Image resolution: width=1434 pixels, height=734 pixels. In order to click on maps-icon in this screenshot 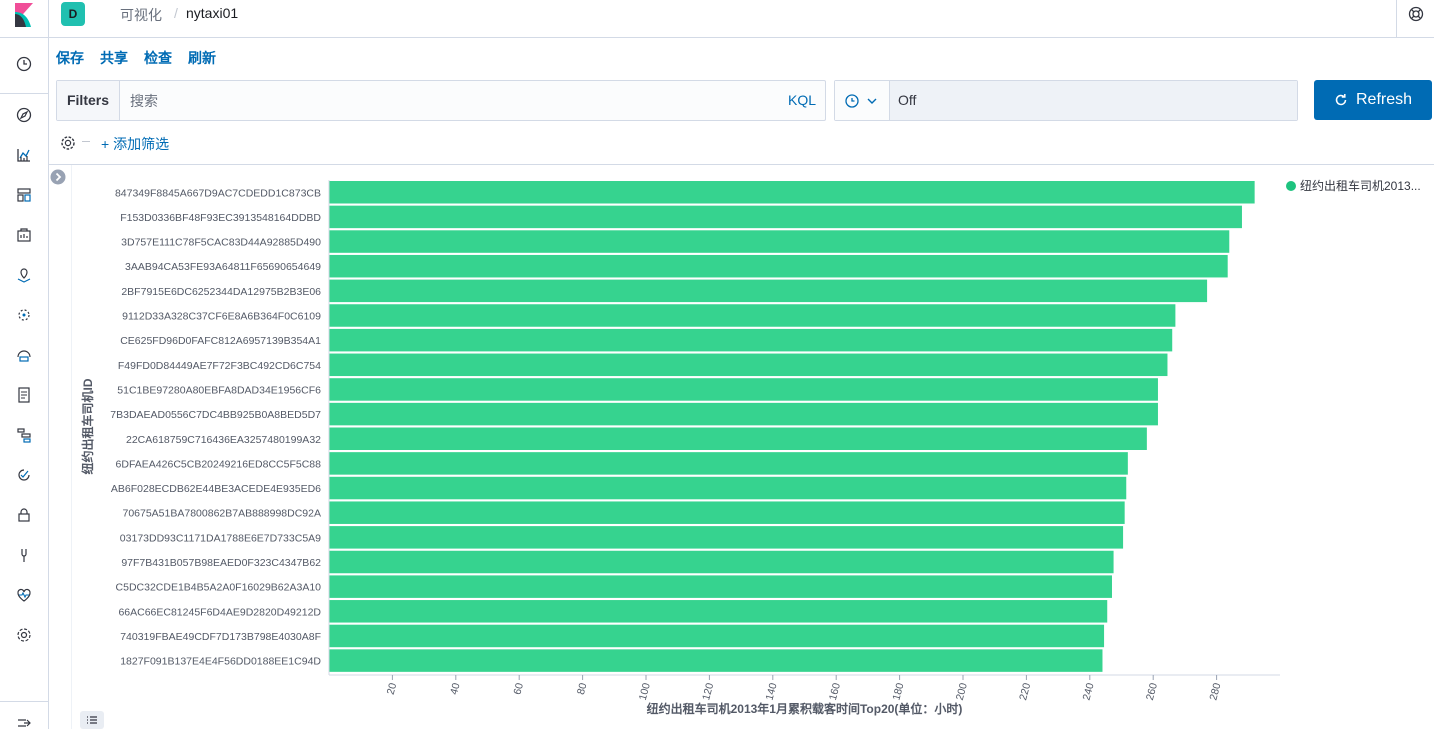, I will do `click(24, 275)`.